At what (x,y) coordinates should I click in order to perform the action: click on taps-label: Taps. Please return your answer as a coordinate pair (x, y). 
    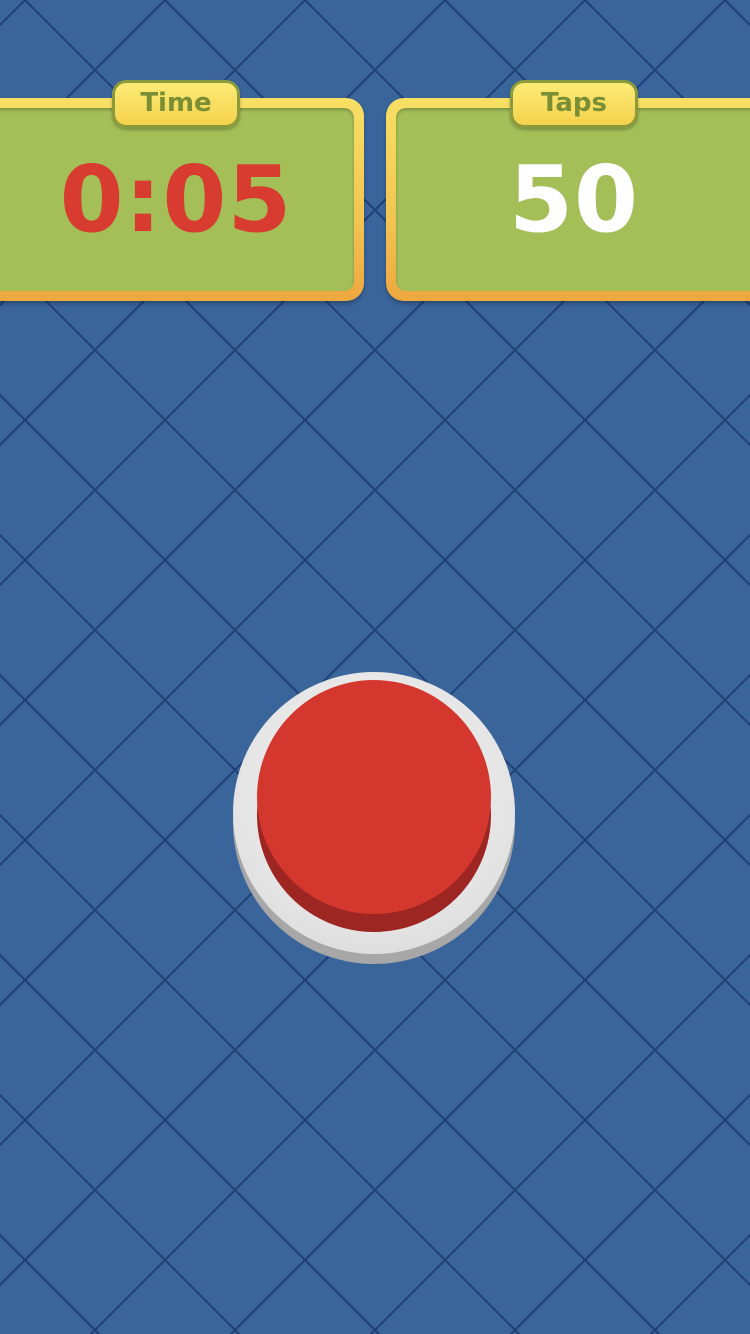
    Looking at the image, I should click on (574, 104).